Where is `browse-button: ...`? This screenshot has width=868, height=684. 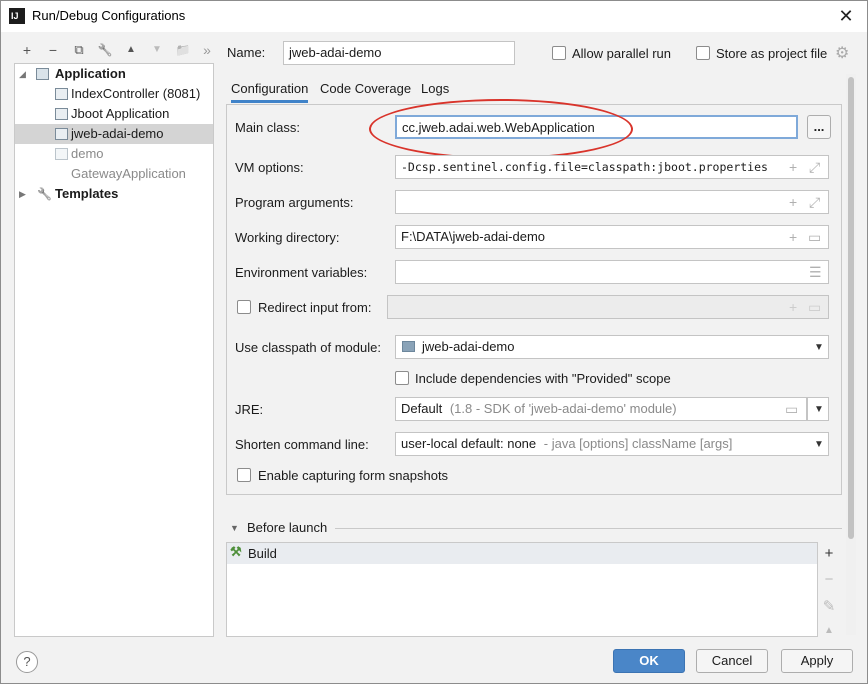 browse-button: ... is located at coordinates (819, 127).